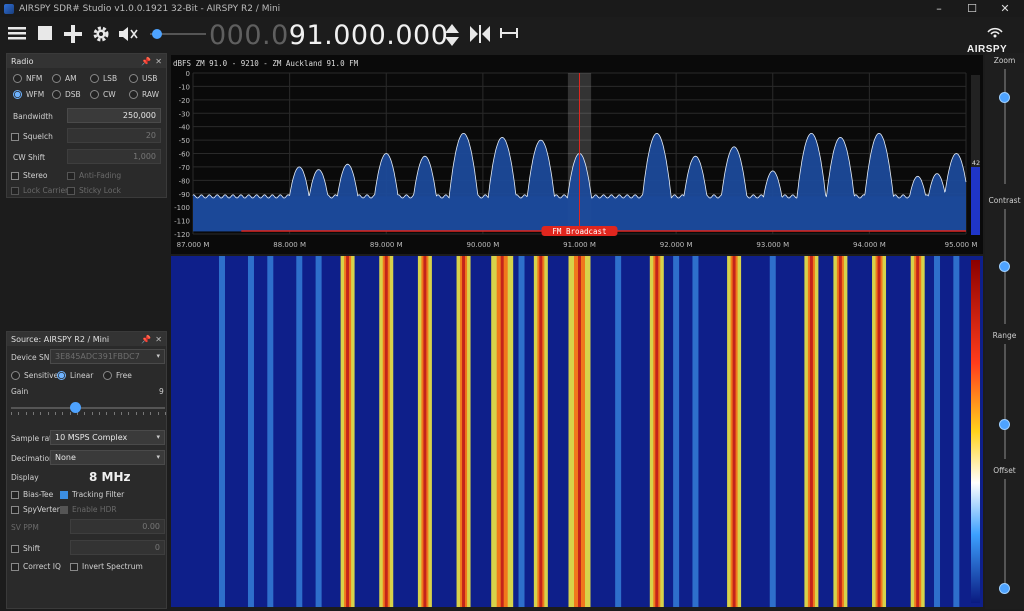 Image resolution: width=1024 pixels, height=611 pixels. What do you see at coordinates (939, 8) in the screenshot?
I see `minimize-button: –` at bounding box center [939, 8].